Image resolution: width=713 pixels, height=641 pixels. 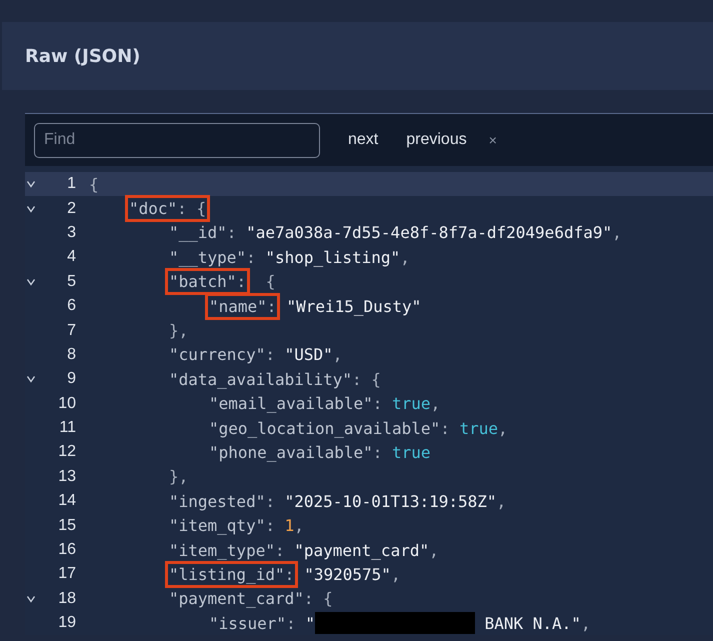 I want to click on json-value: "3920575", so click(x=347, y=574).